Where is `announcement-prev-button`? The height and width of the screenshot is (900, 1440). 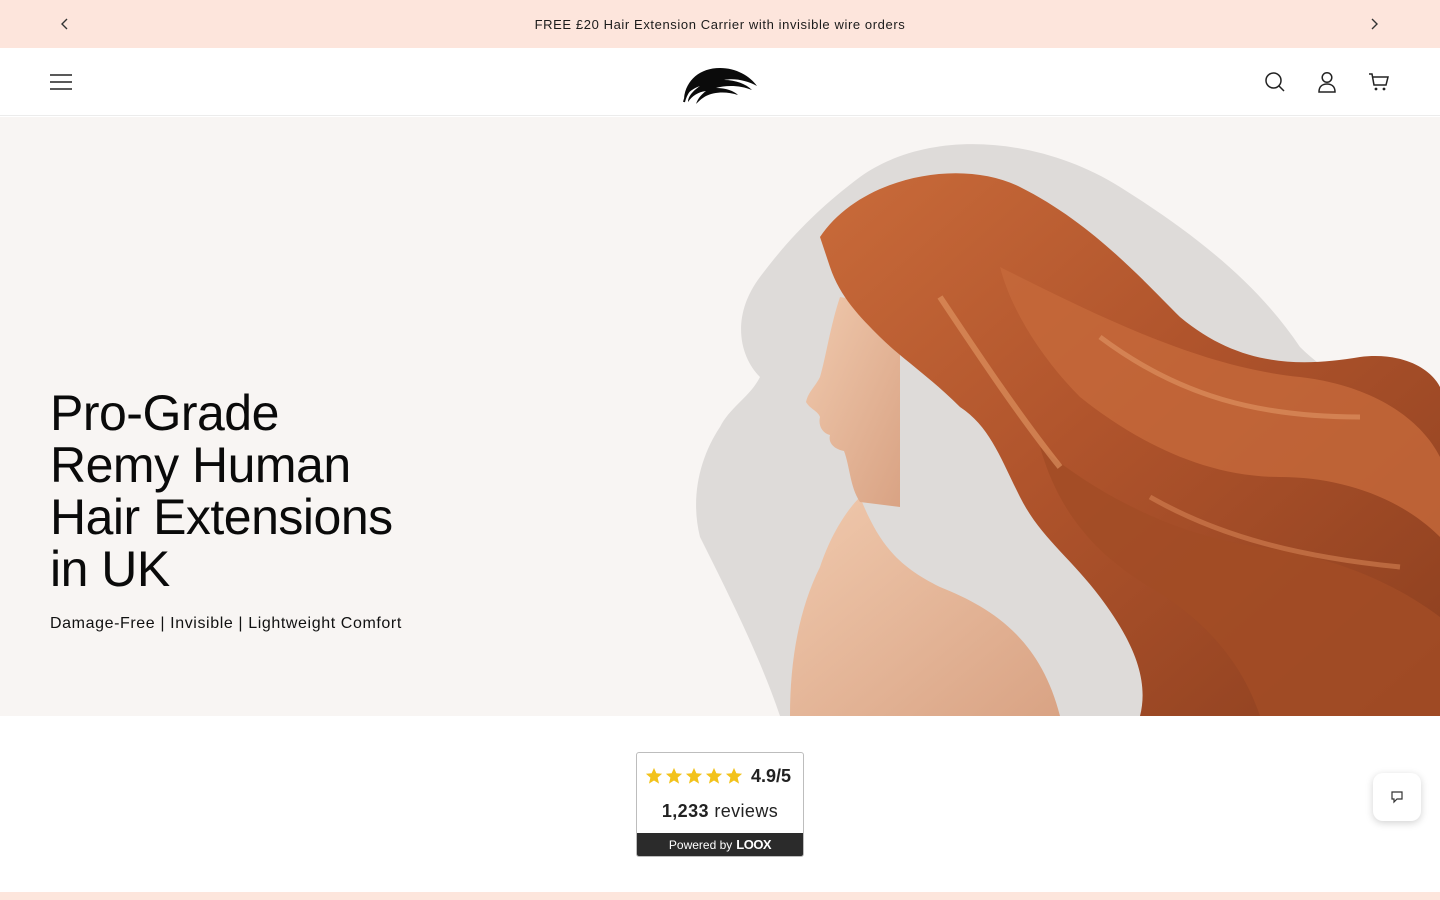
announcement-prev-button is located at coordinates (65, 24).